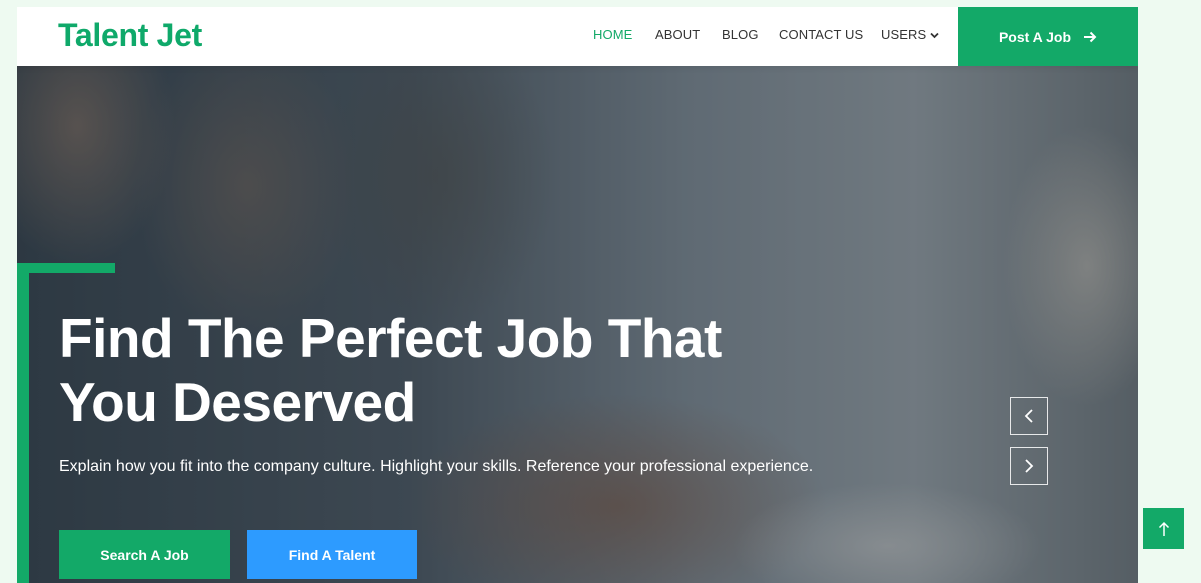 The width and height of the screenshot is (1201, 583). What do you see at coordinates (677, 34) in the screenshot?
I see `nav-about: ABOUT` at bounding box center [677, 34].